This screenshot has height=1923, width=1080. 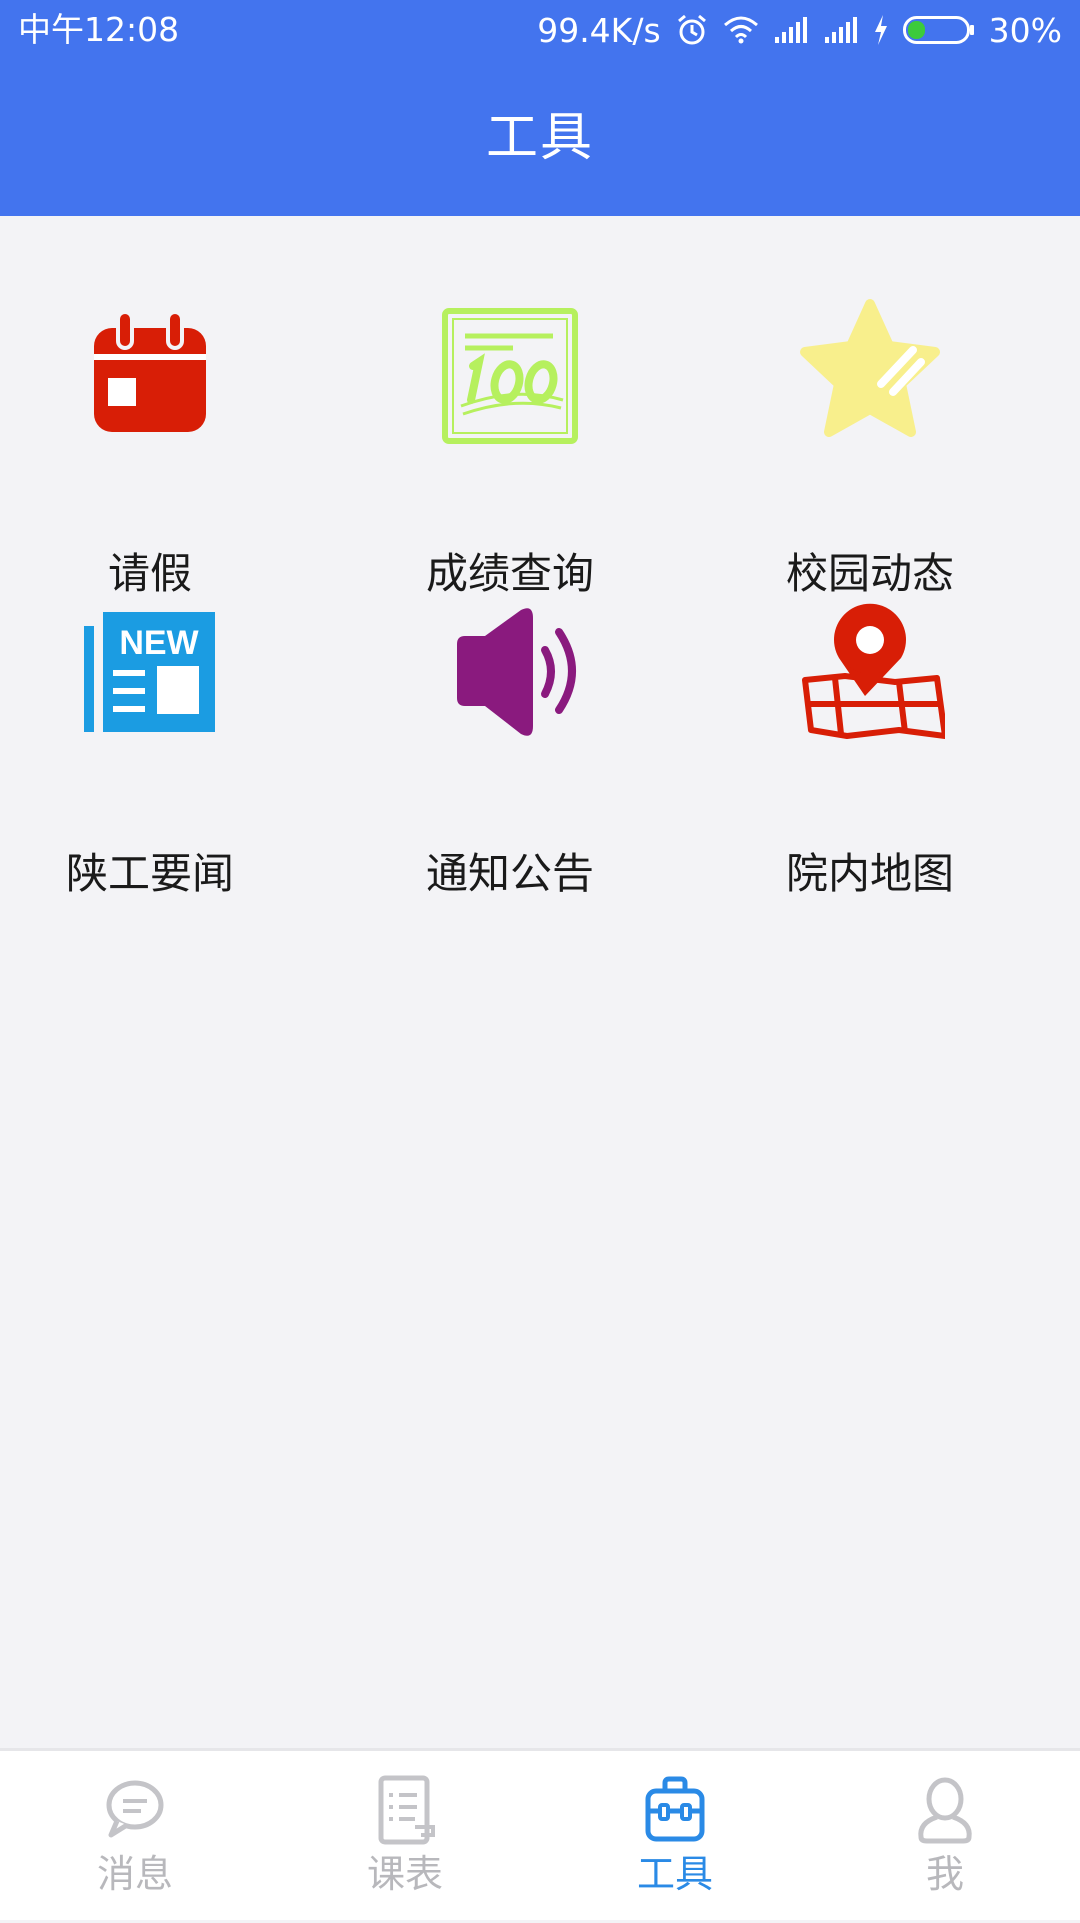 I want to click on nav-bar: 工具, so click(x=540, y=138).